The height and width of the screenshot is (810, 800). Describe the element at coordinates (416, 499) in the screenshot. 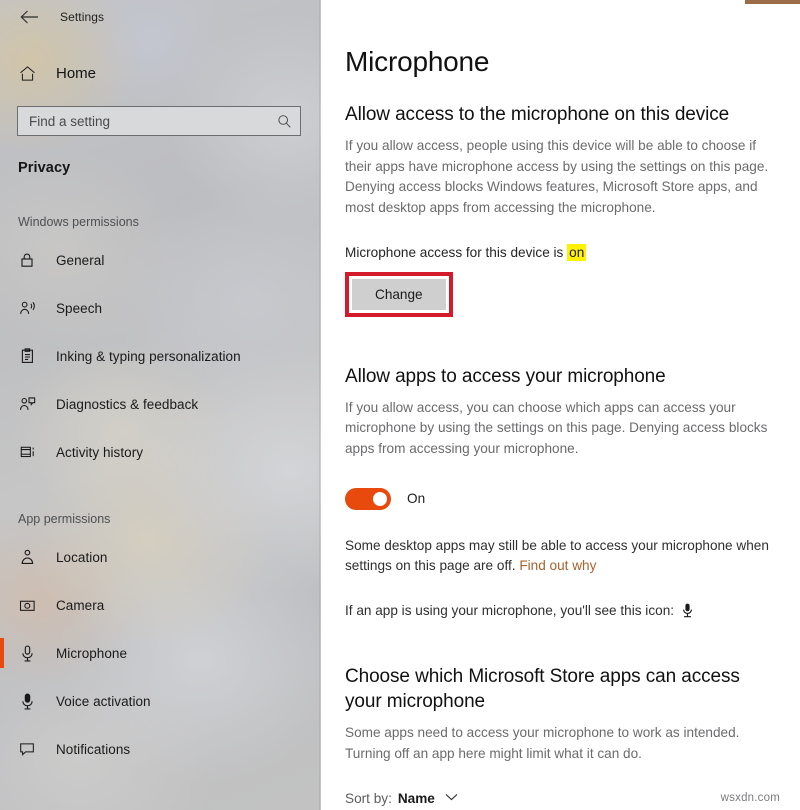

I see `toggle-state-label: On` at that location.